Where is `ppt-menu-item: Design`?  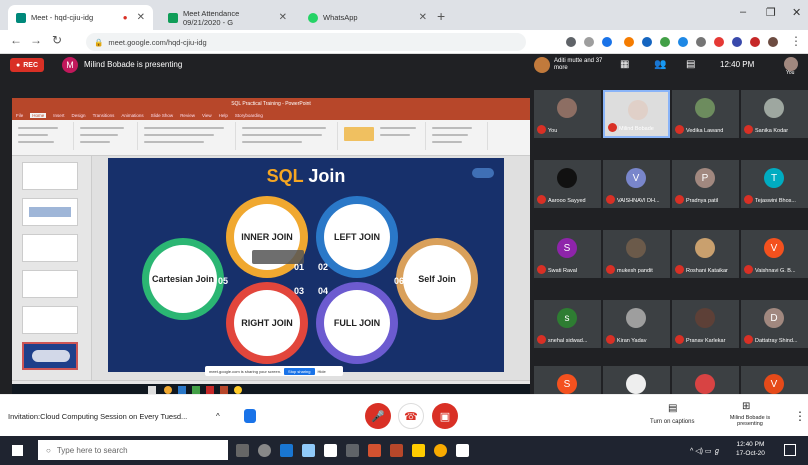 ppt-menu-item: Design is located at coordinates (79, 115).